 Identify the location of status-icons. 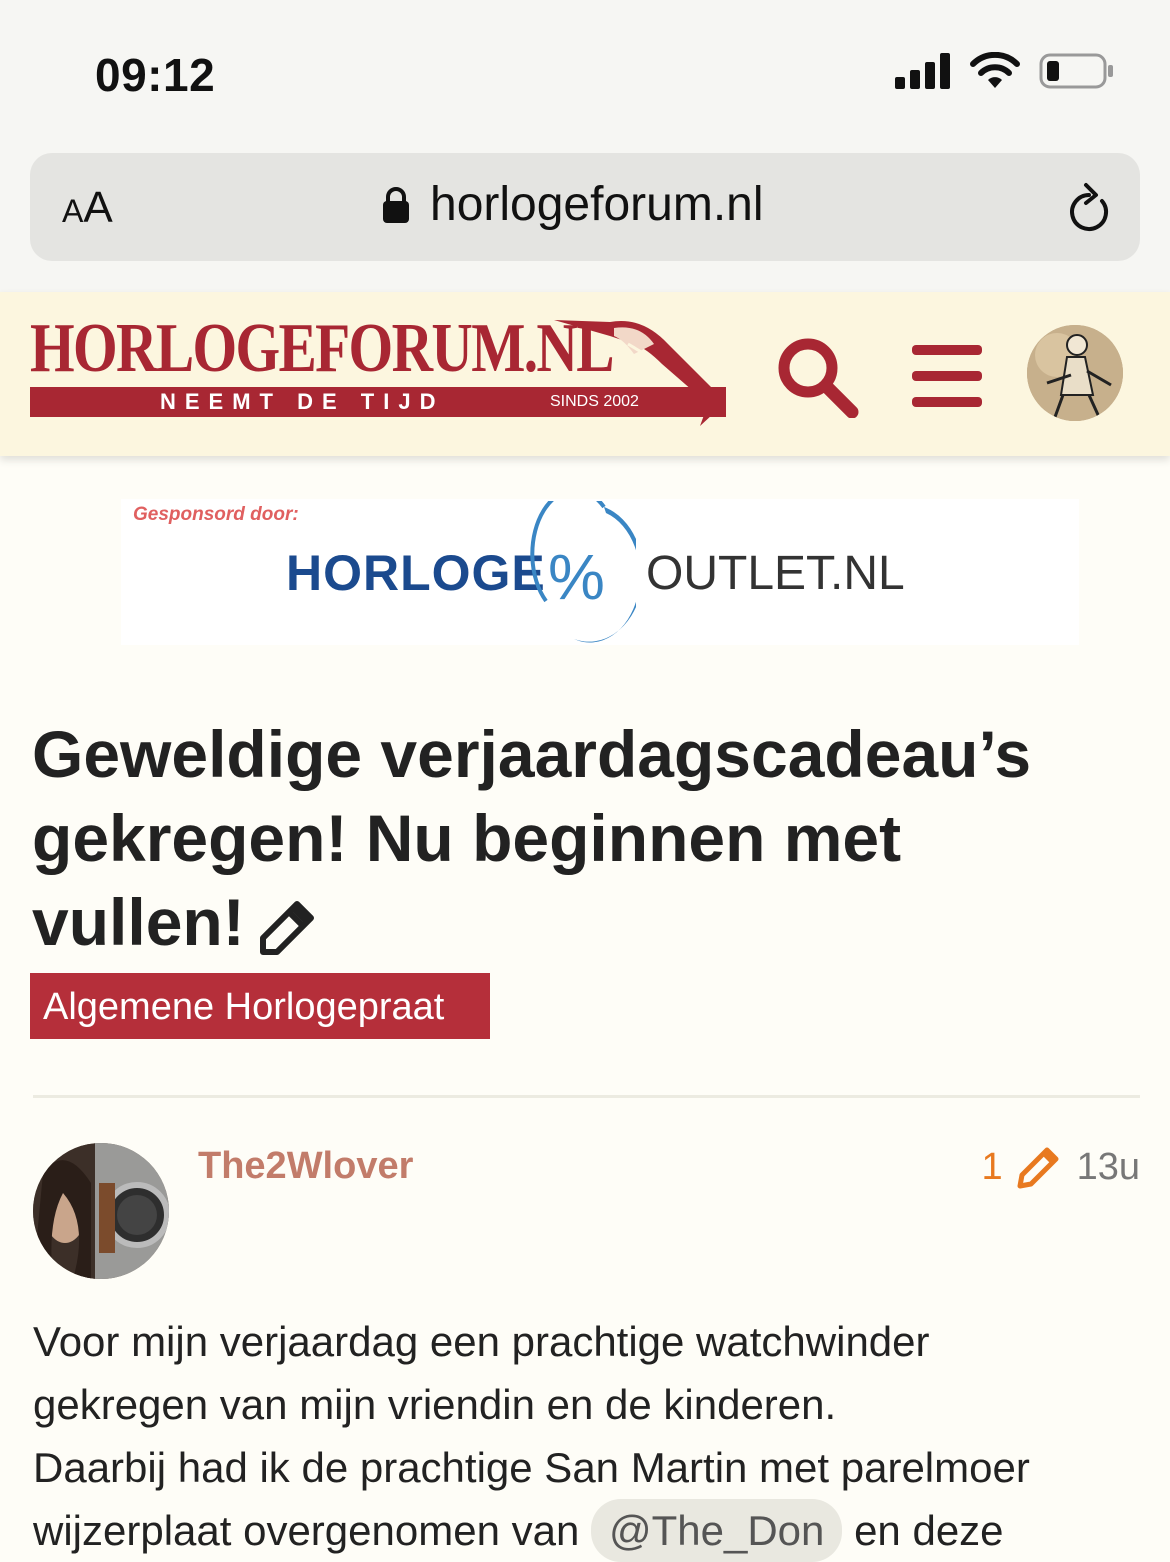
(1005, 71).